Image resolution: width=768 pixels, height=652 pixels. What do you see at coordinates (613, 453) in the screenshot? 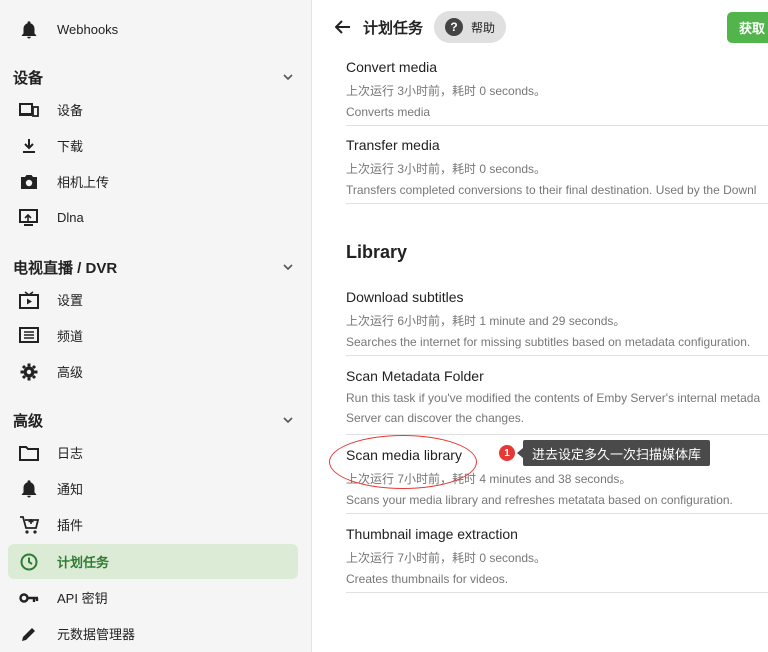
I see `annotation-tooltip: 进去设定多久一次扫描媒体库` at bounding box center [613, 453].